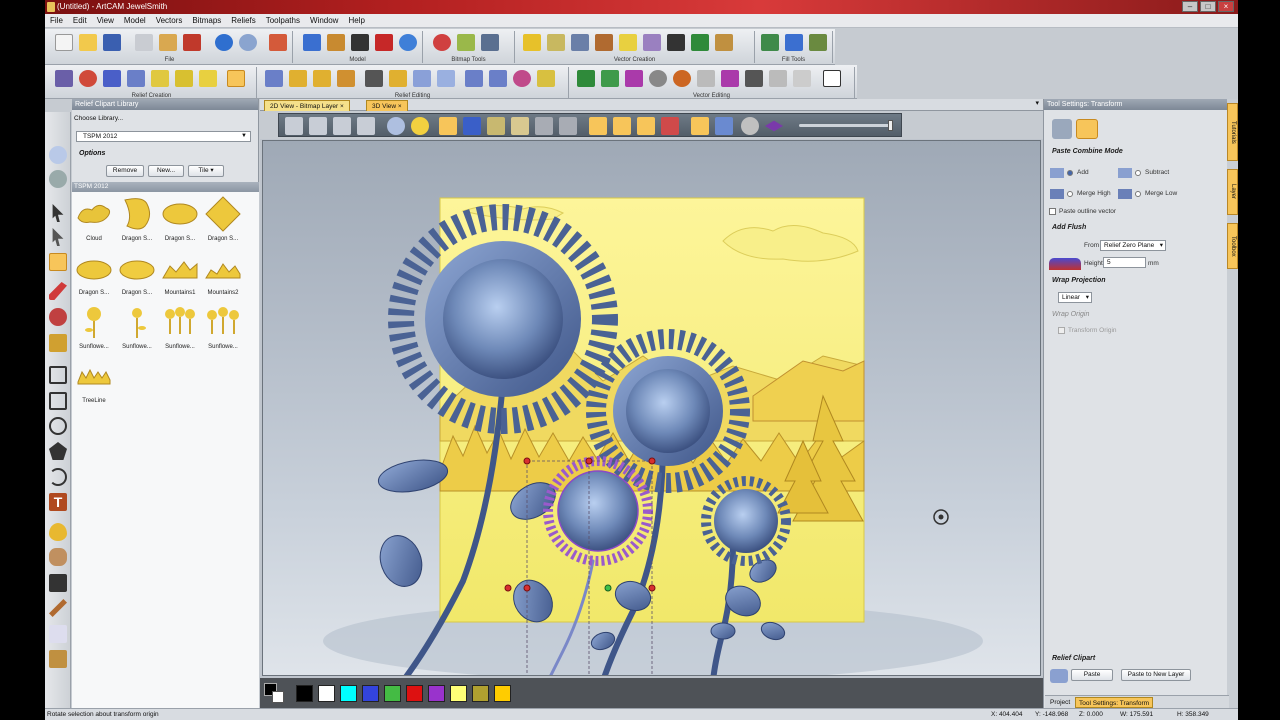 The height and width of the screenshot is (720, 1280). What do you see at coordinates (544, 126) in the screenshot?
I see `wireframe-view-icon` at bounding box center [544, 126].